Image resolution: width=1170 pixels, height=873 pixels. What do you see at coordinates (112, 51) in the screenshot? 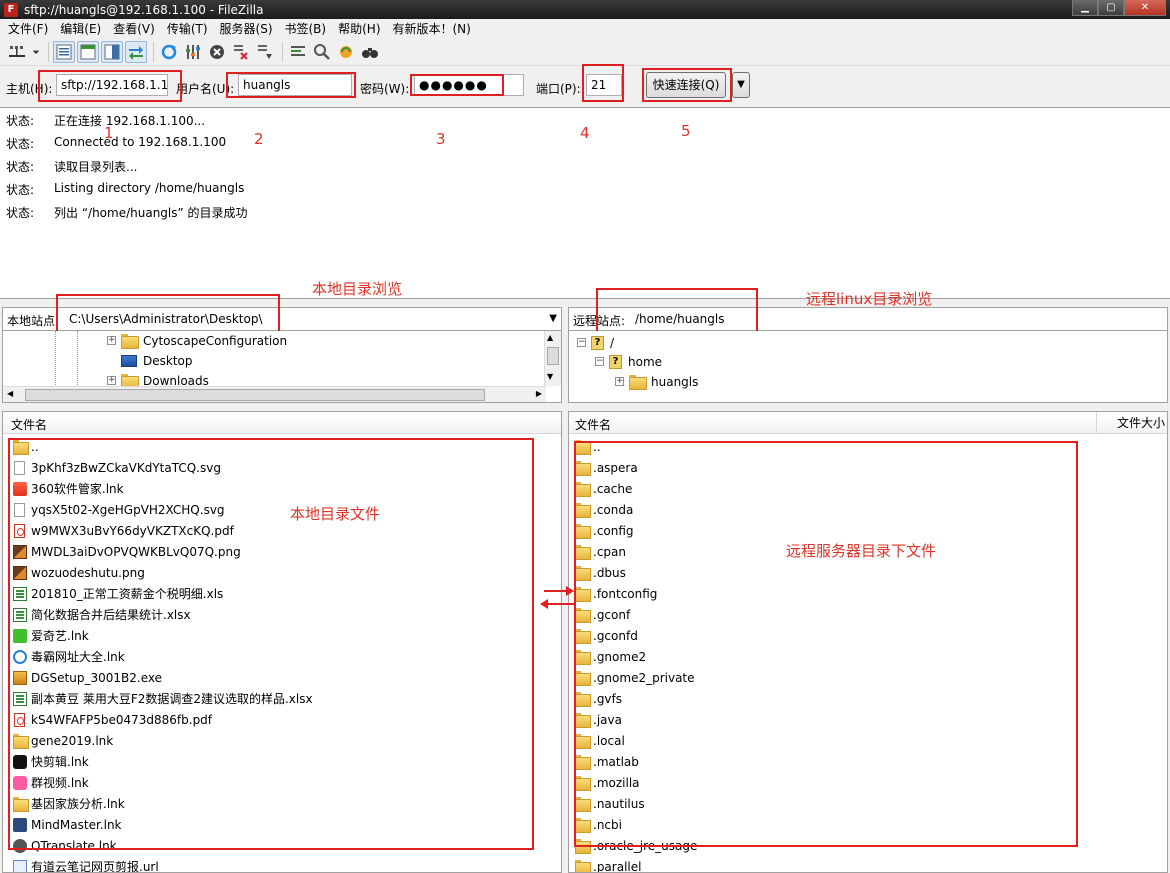
I see `toggle-remote-tree-icon` at bounding box center [112, 51].